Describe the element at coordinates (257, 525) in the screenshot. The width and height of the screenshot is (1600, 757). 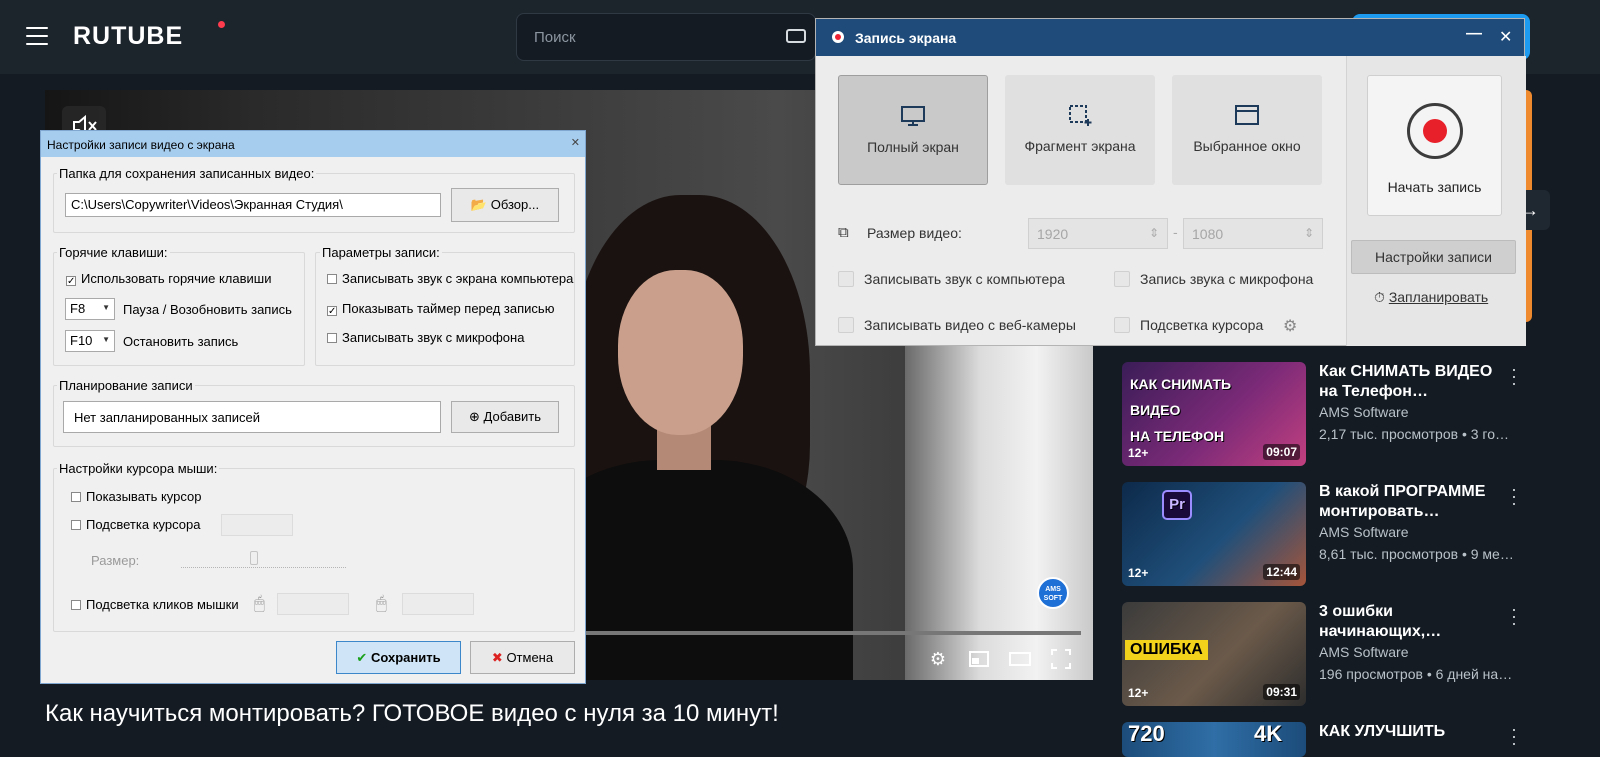
I see `cursor-color-picker` at that location.